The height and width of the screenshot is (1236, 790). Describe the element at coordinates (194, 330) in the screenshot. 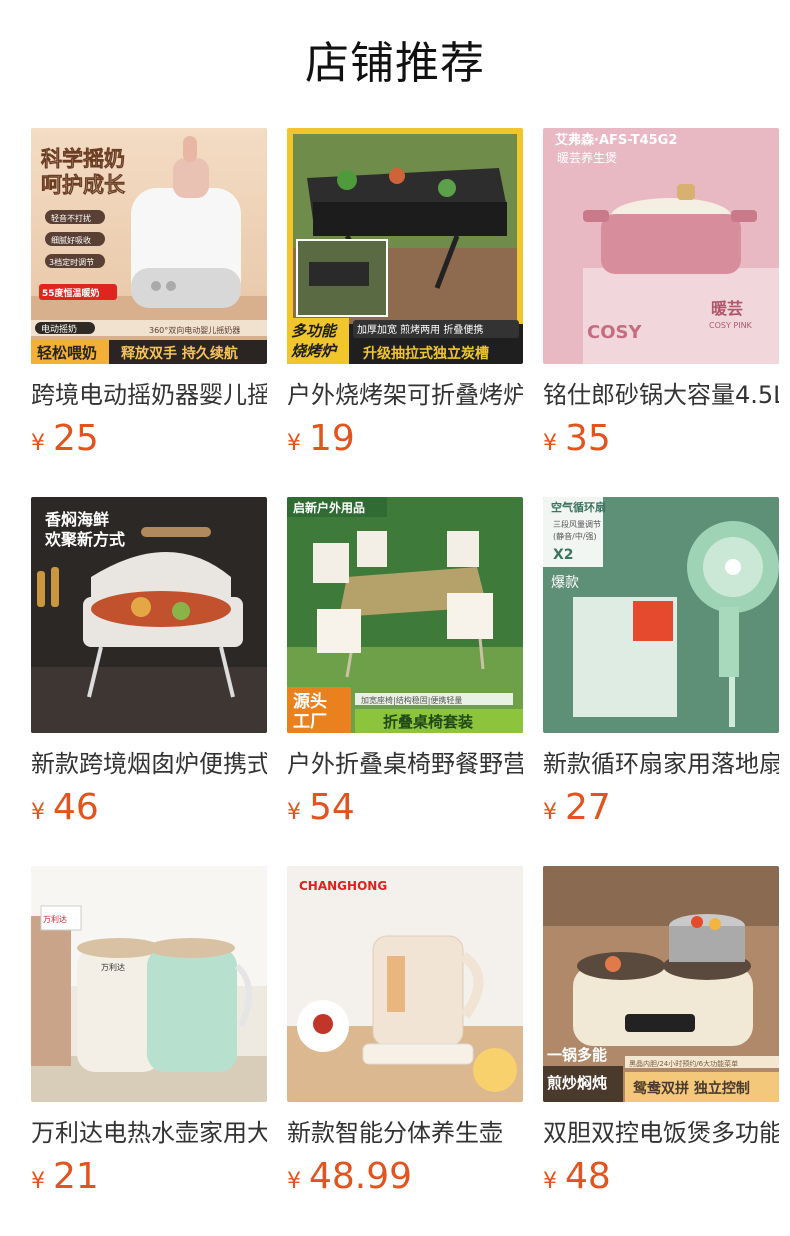

I see `image-subtitle: 360°双向电动婴儿摇奶器` at that location.